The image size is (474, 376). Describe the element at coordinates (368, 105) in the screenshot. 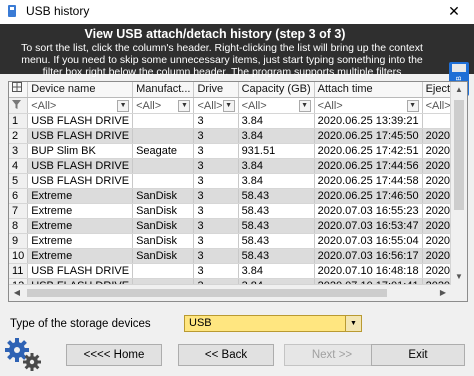

I see `filter-attach-time: <All> ▼` at that location.